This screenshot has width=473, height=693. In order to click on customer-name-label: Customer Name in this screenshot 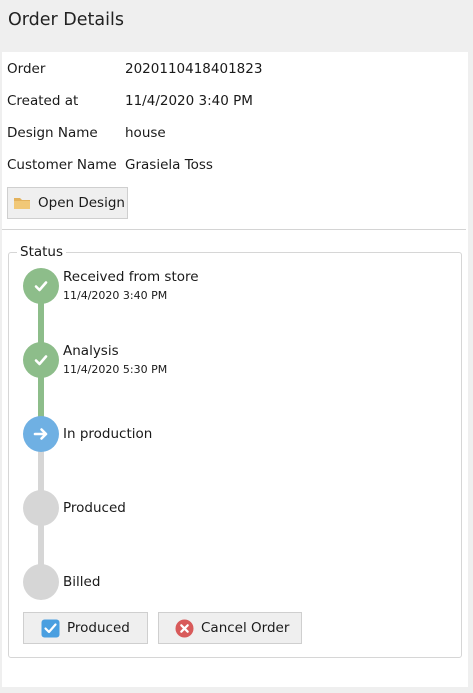, I will do `click(62, 165)`.